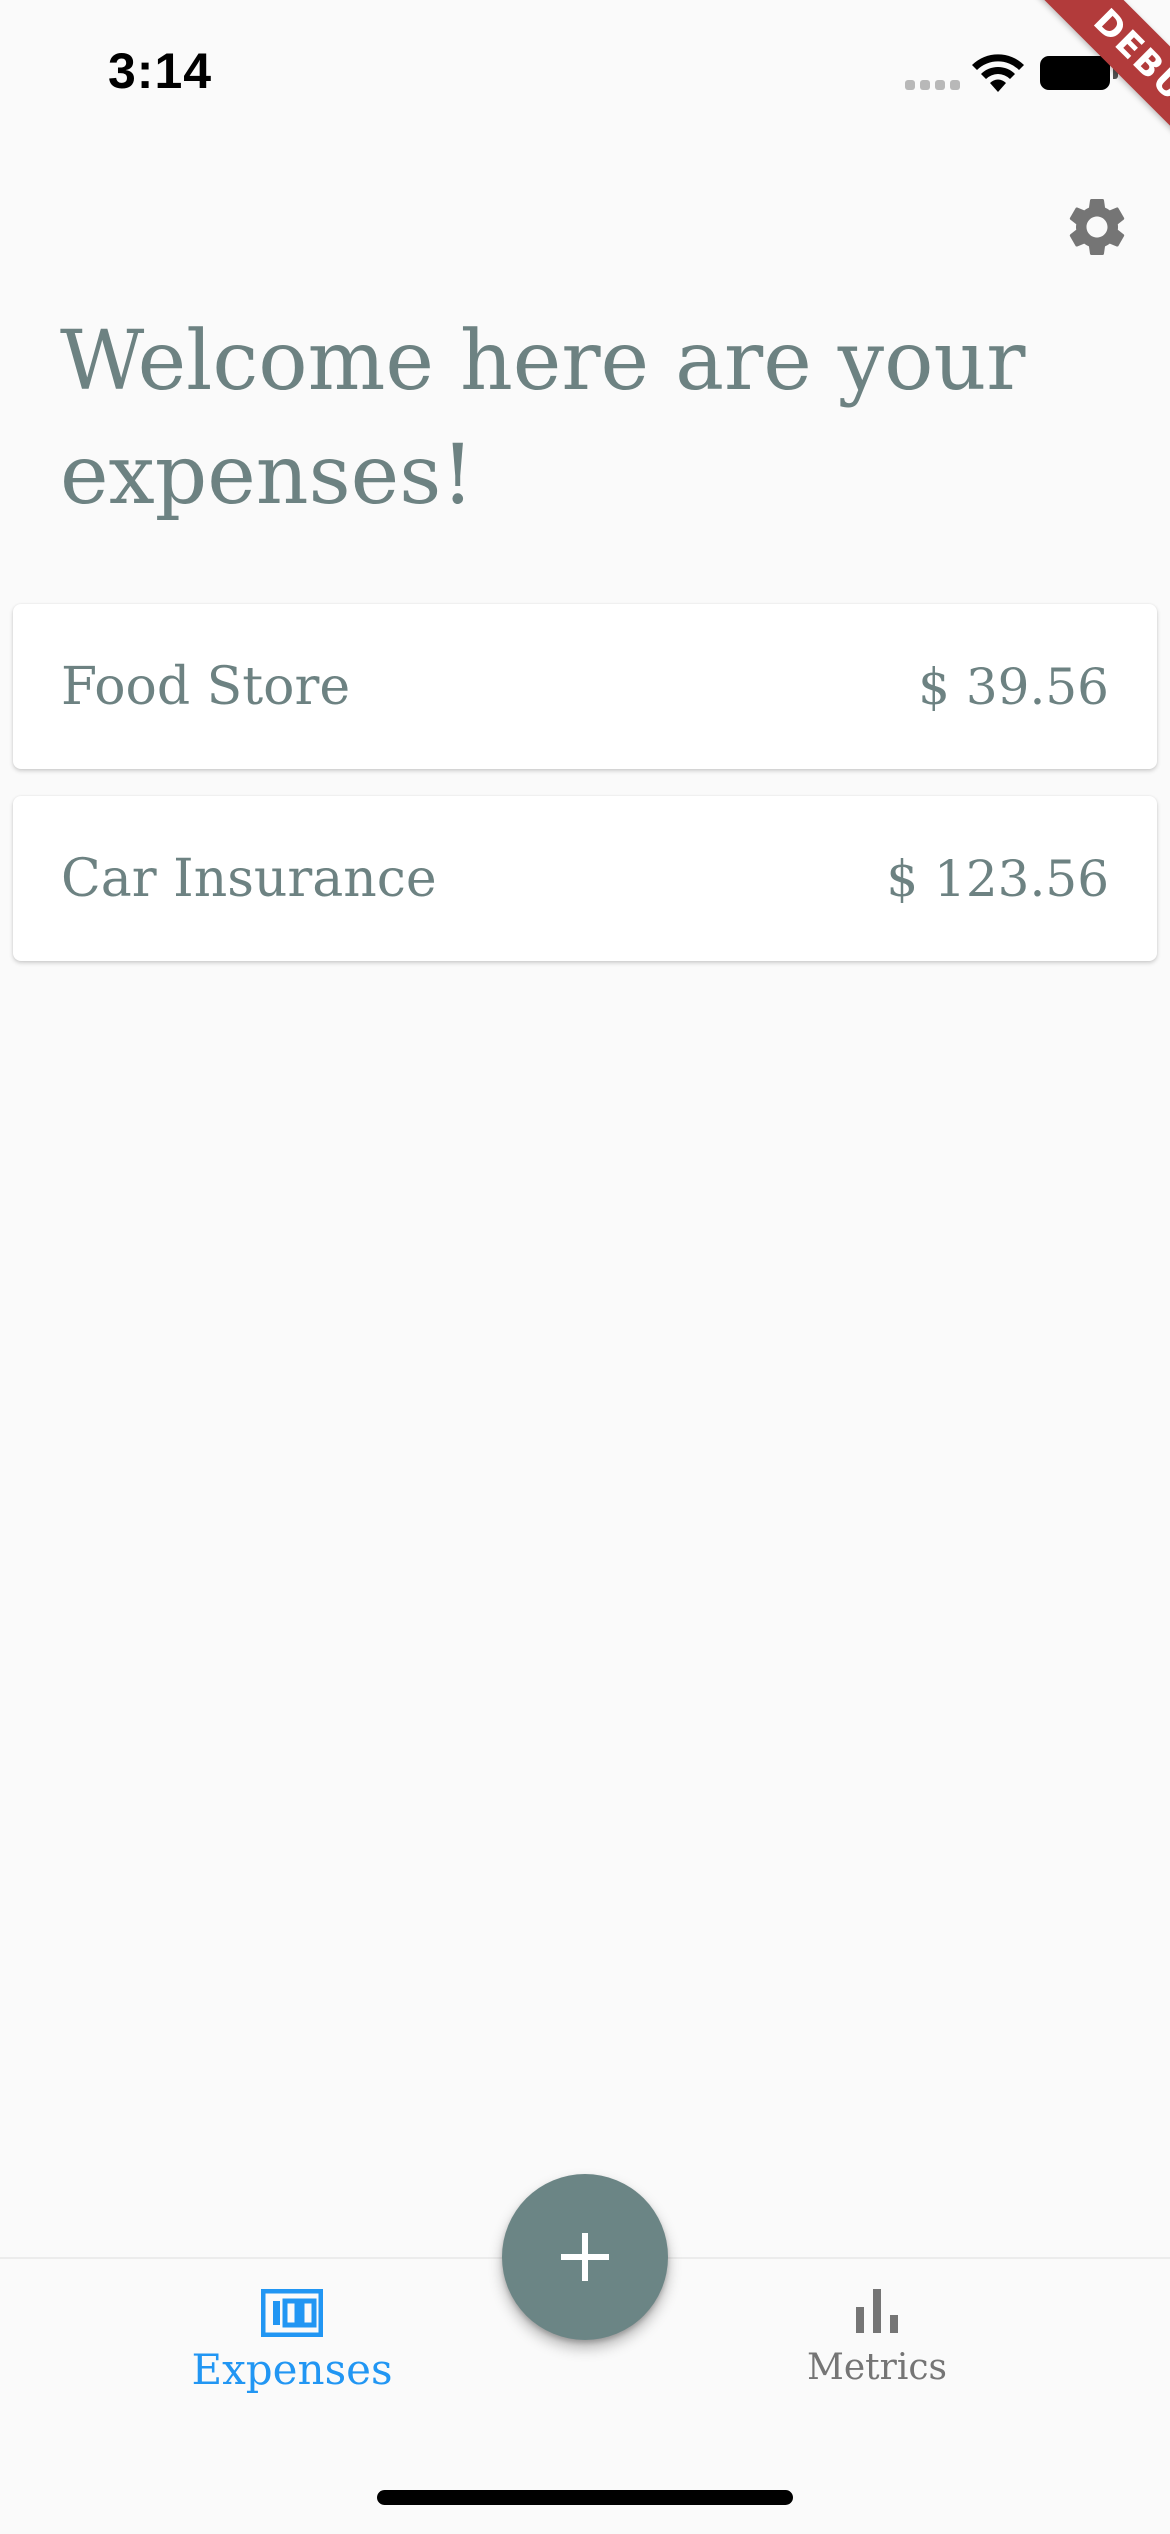  What do you see at coordinates (160, 71) in the screenshot?
I see `status-time: 3:14` at bounding box center [160, 71].